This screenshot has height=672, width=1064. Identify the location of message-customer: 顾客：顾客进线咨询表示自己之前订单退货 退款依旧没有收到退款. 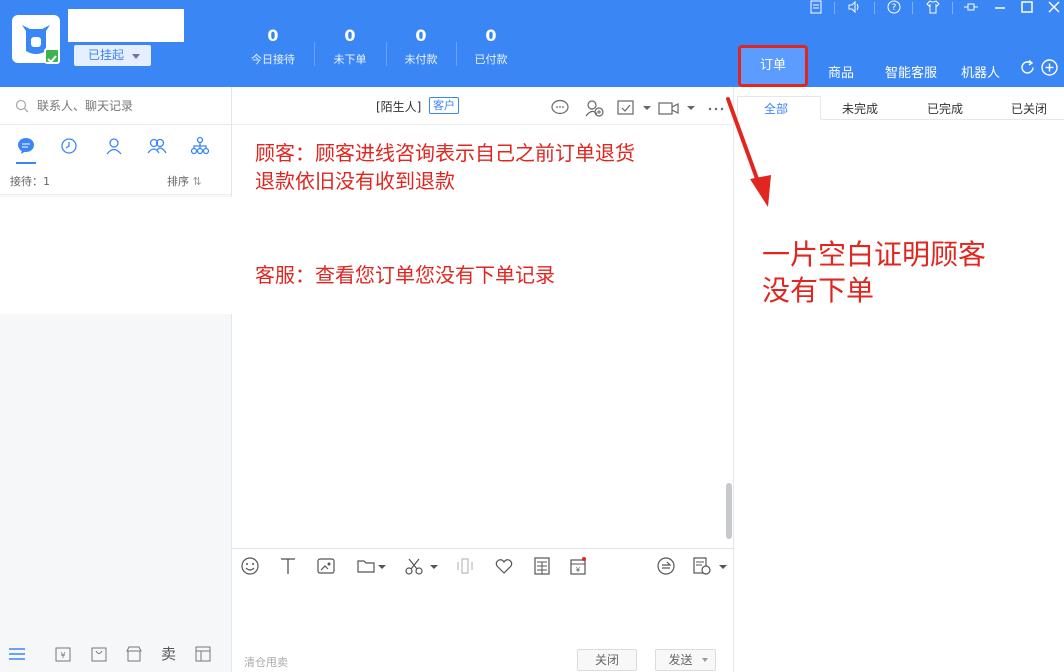
(445, 167).